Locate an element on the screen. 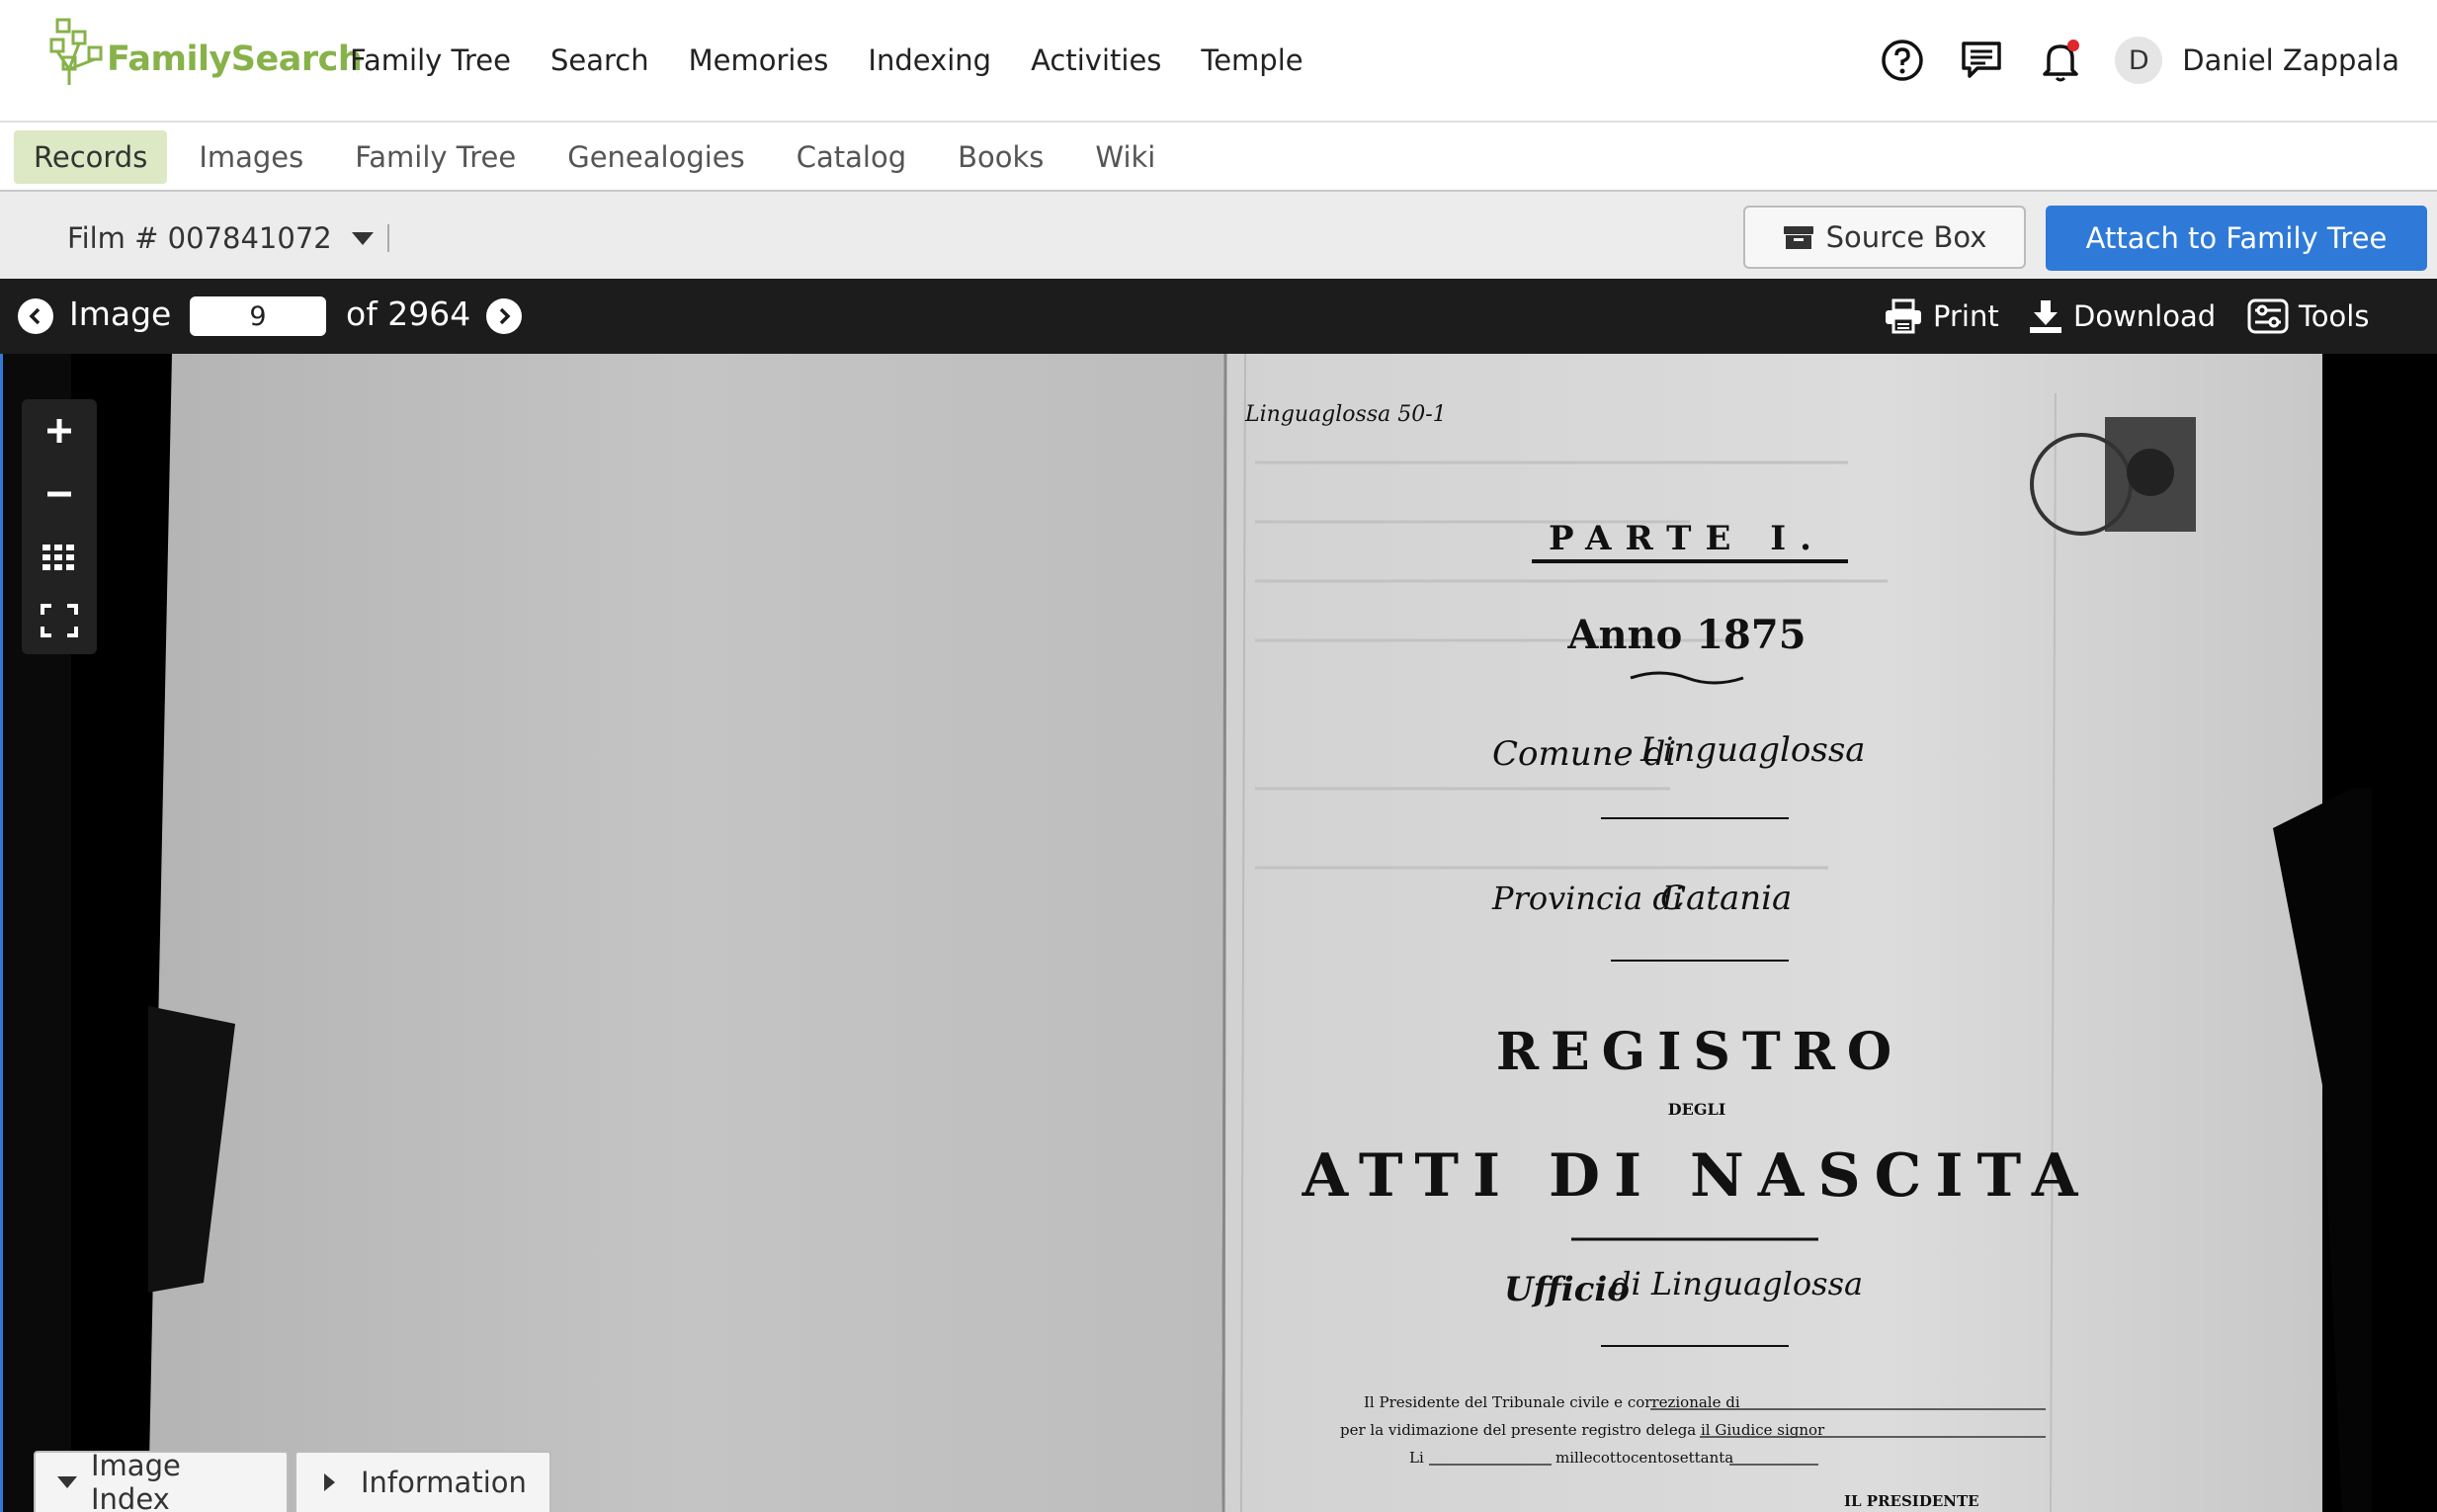 The image size is (2437, 1512). attach-to-family-tree-button: Attach to Family Tree is located at coordinates (2236, 238).